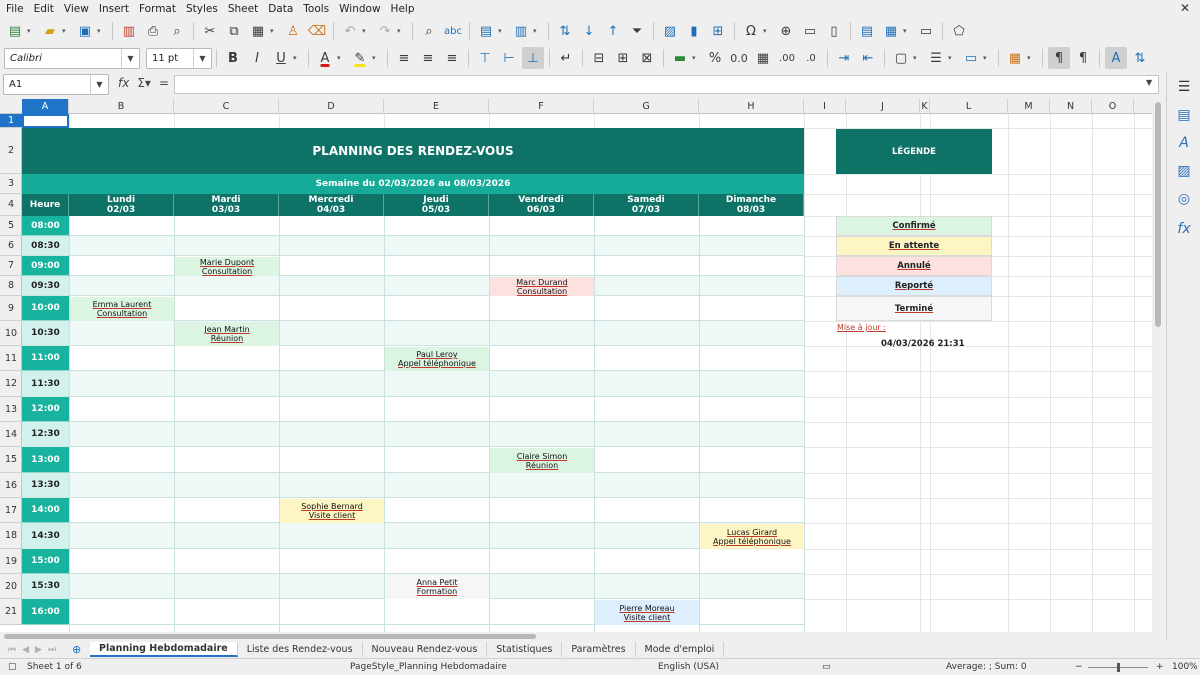 Image resolution: width=1200 pixels, height=675 pixels. What do you see at coordinates (891, 31) in the screenshot?
I see `freeze-rows-columns-icon: ▦` at bounding box center [891, 31].